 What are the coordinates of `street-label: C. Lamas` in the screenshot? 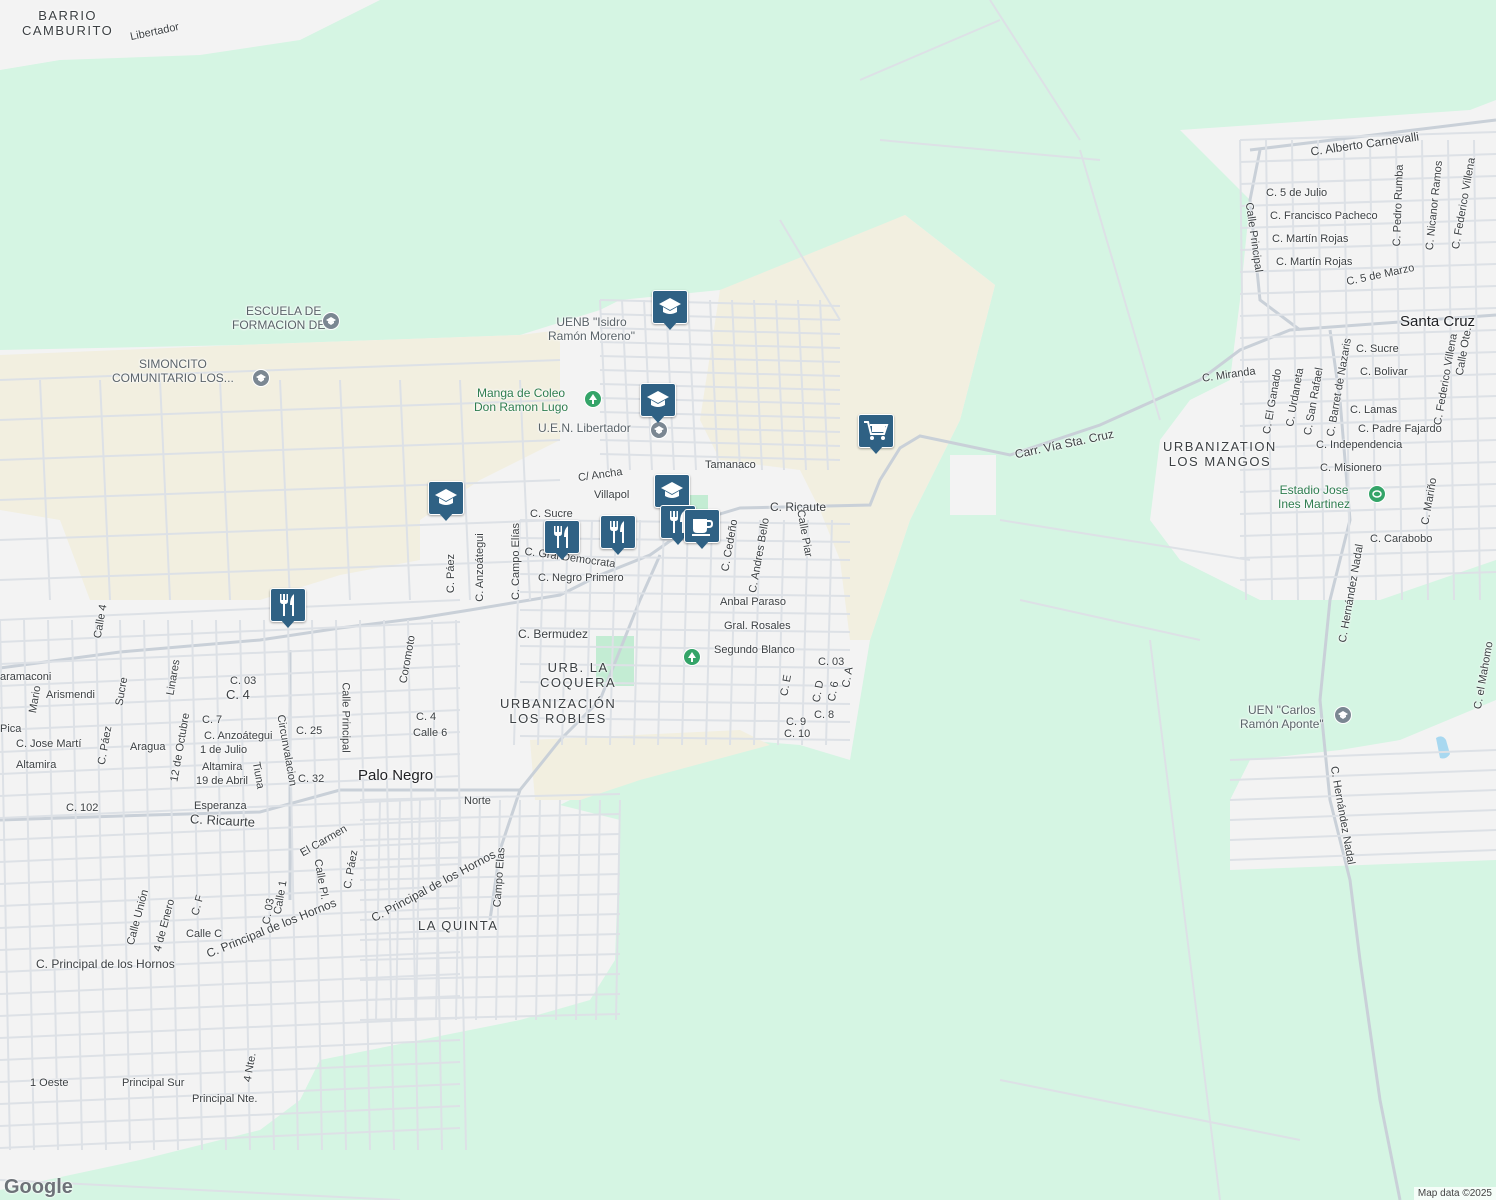 It's located at (1374, 410).